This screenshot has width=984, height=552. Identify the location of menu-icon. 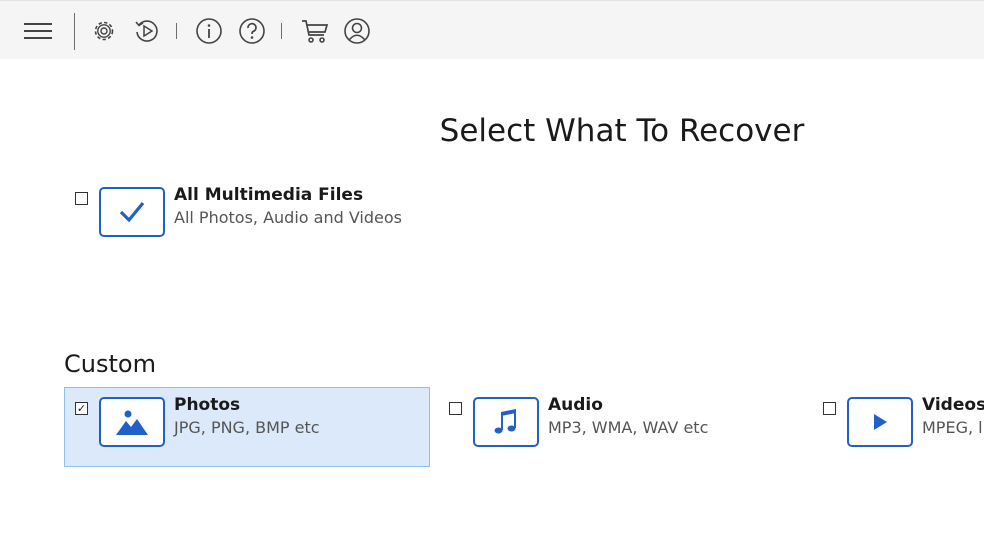
(38, 31).